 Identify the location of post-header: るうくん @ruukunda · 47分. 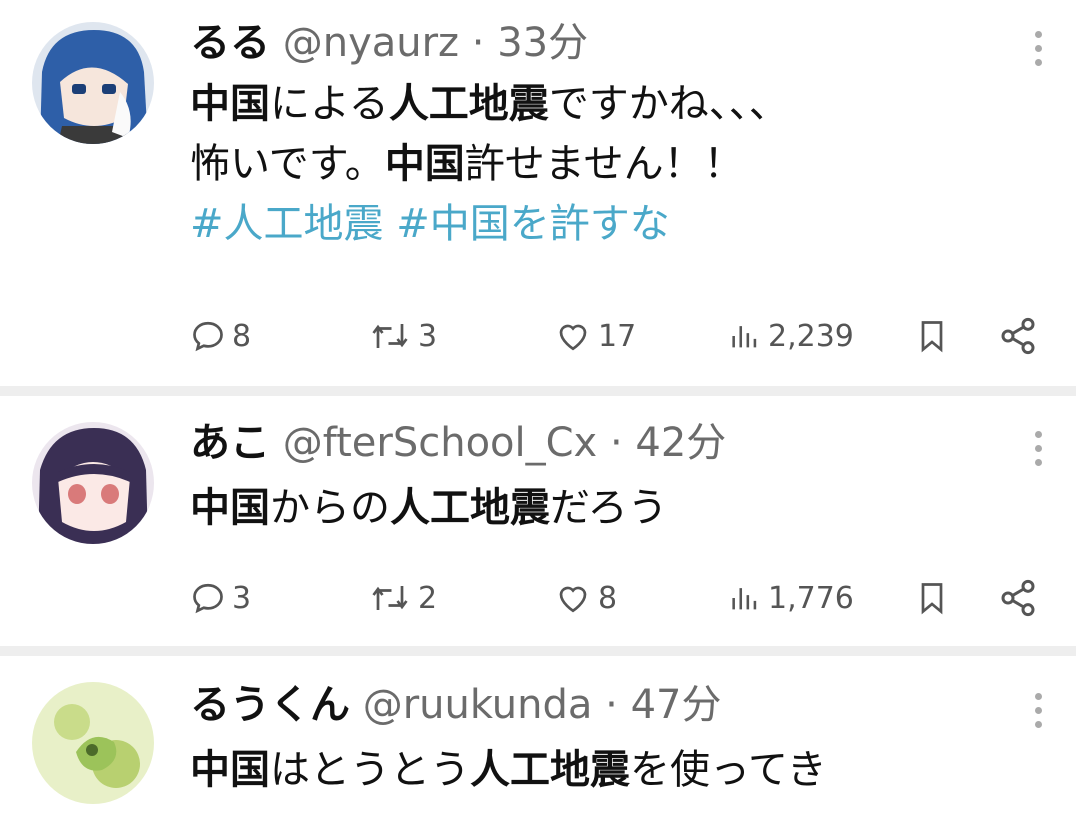
(455, 705).